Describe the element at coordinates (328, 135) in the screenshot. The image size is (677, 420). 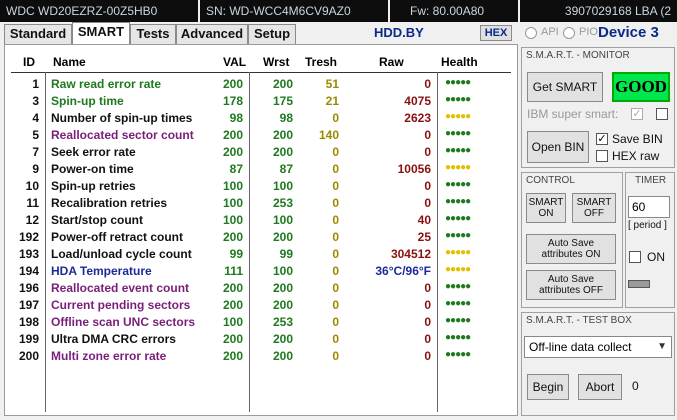
I see `attr-threshold: 140` at that location.